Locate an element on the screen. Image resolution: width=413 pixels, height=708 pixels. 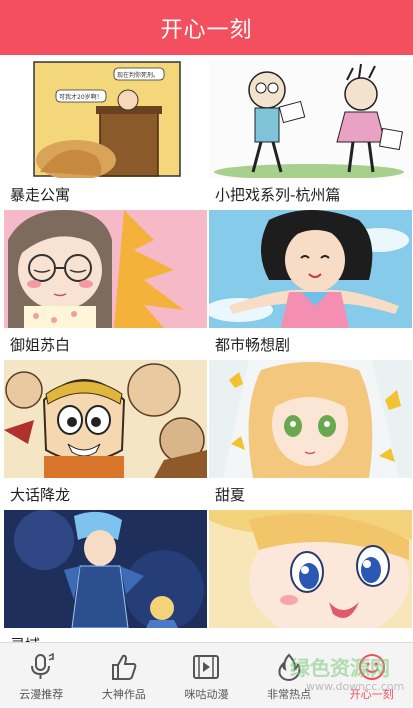
comic-illustration-surprised-girl is located at coordinates (310, 569).